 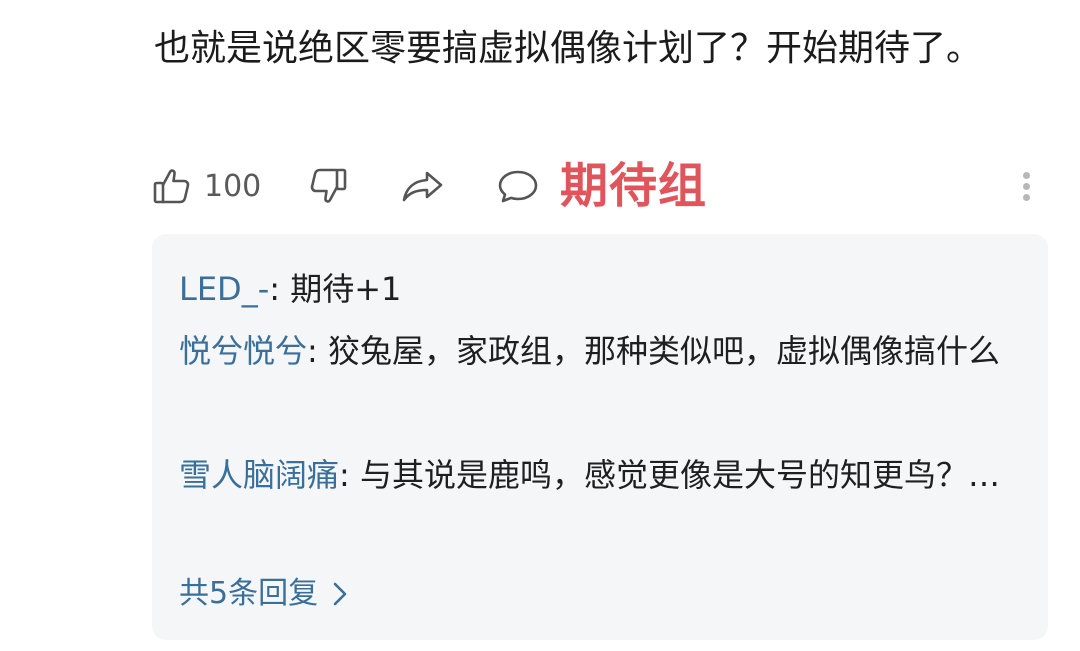 I want to click on reply-text: 期待+1, so click(x=346, y=289).